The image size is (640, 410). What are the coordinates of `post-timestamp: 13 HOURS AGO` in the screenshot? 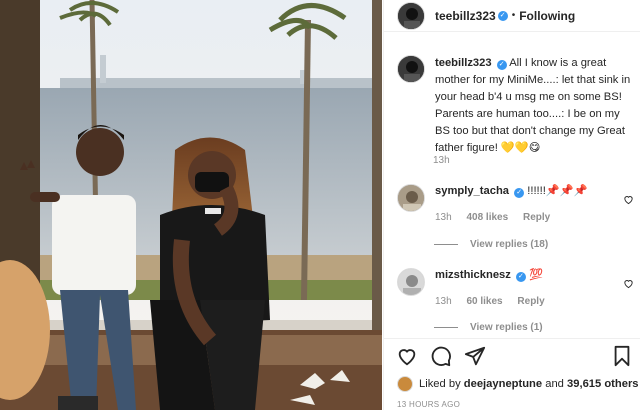 It's located at (428, 404).